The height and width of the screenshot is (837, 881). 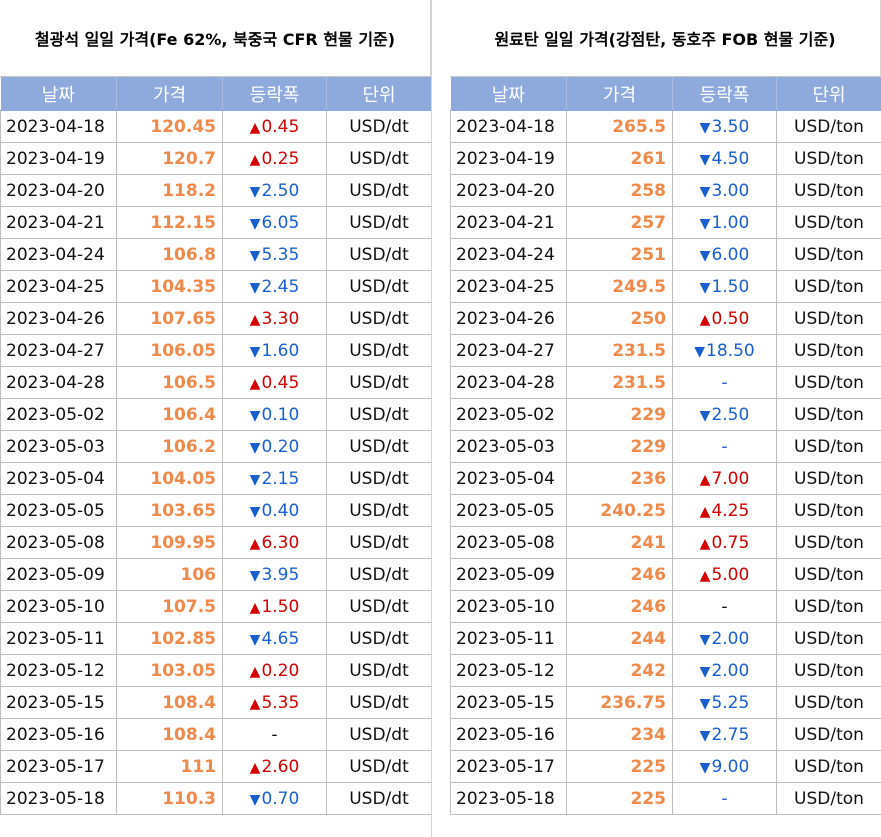 What do you see at coordinates (274, 222) in the screenshot?
I see `change-cell: ▼6.05` at bounding box center [274, 222].